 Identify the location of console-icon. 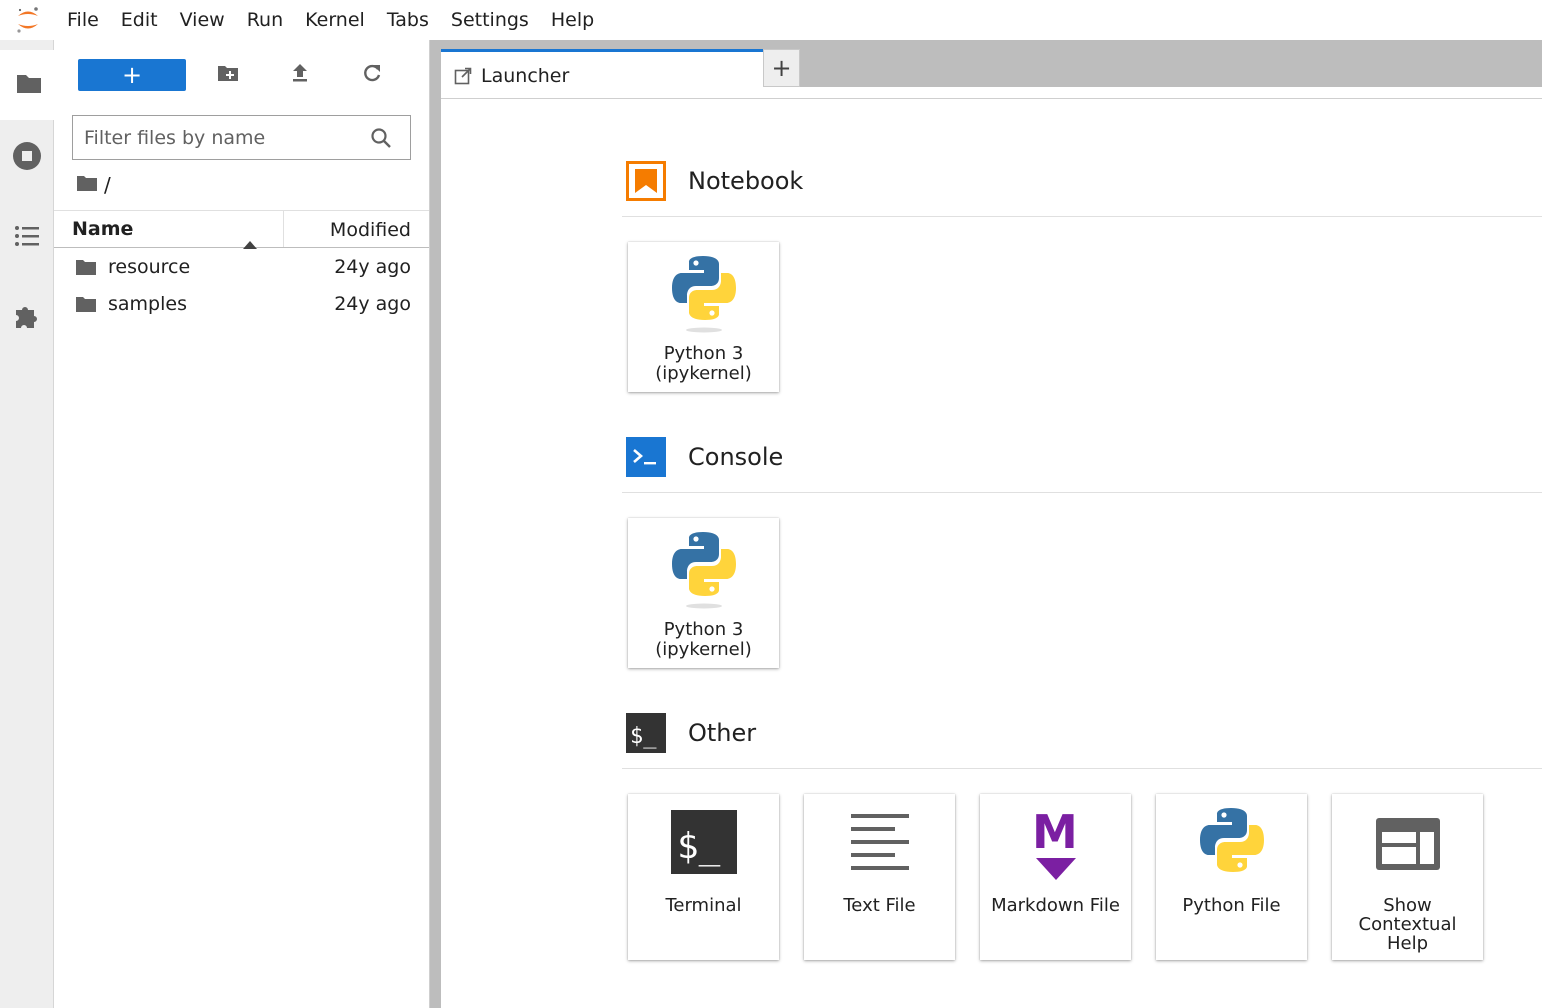
(646, 457).